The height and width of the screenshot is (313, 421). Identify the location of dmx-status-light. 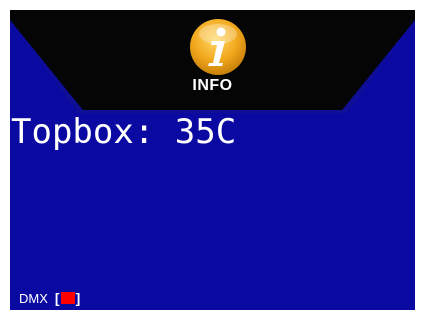
(67, 298).